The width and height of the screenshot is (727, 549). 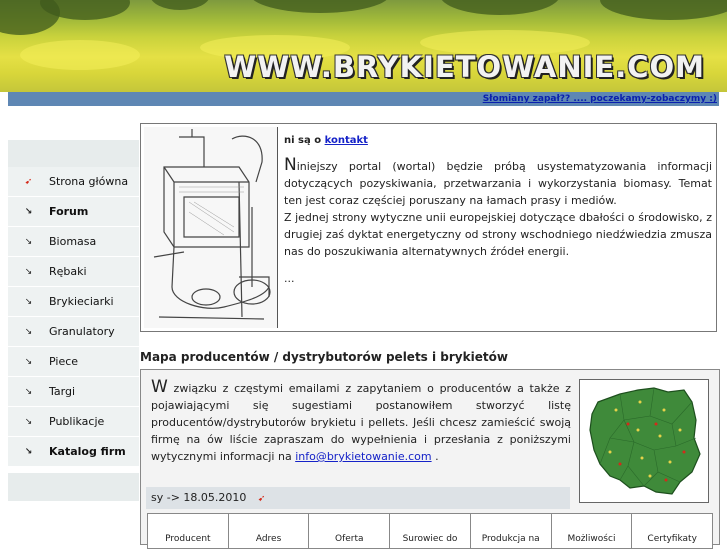 I want to click on sidebar-item-biomasa: ↘ Biomasa, so click(x=73, y=242).